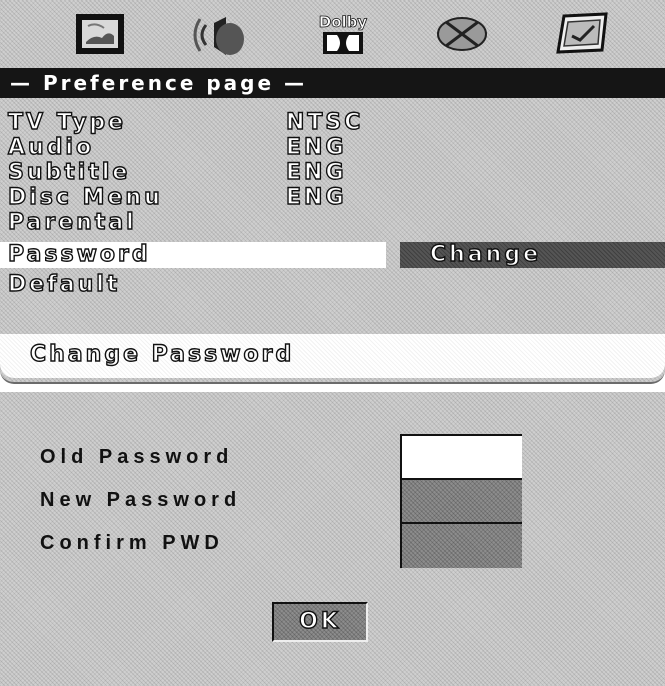  What do you see at coordinates (132, 543) in the screenshot?
I see `confirm-password-label: Confirm PWD` at bounding box center [132, 543].